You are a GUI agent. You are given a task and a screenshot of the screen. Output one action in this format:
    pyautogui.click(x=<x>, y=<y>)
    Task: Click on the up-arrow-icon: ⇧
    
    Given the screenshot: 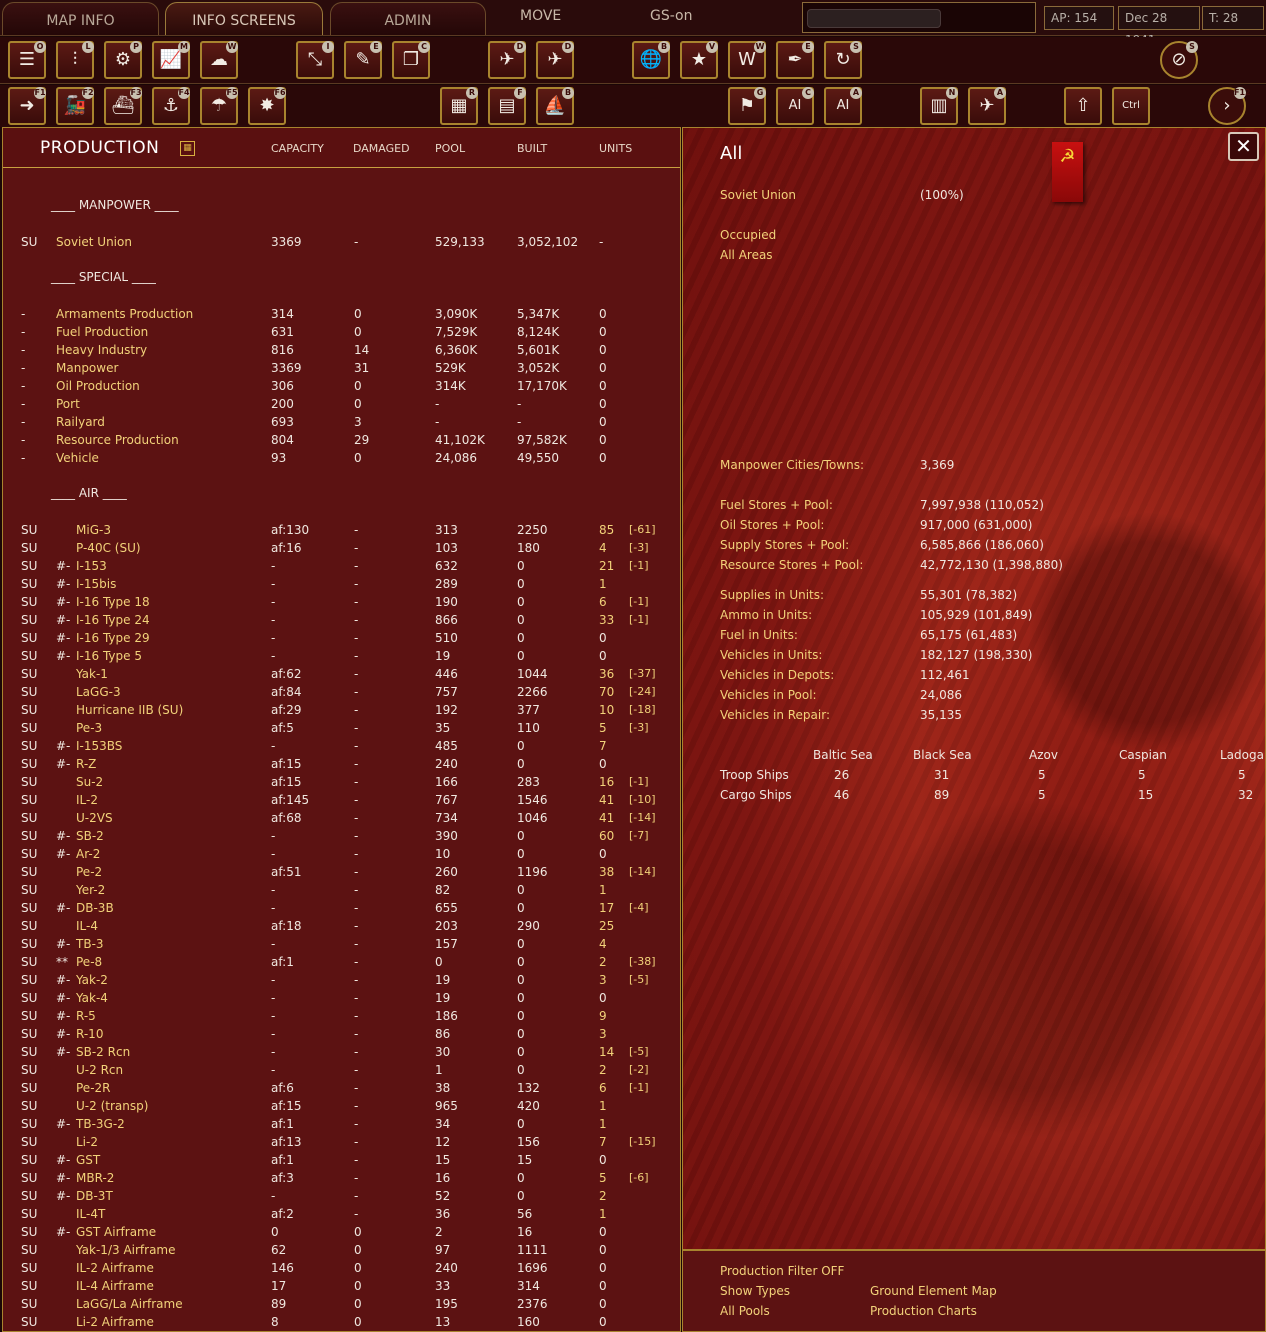 What is the action you would take?
    pyautogui.click(x=1083, y=106)
    